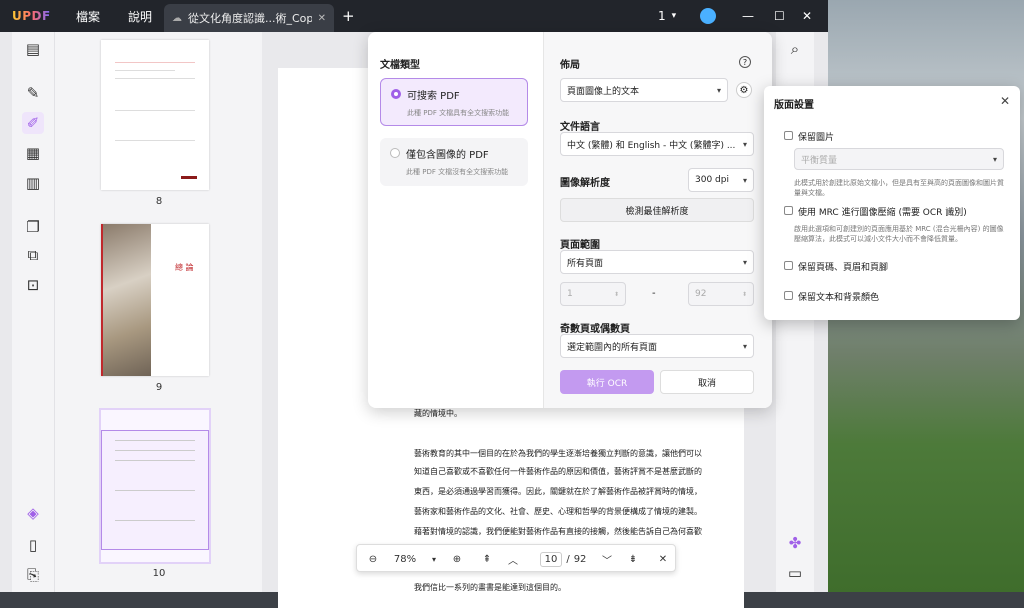 Image resolution: width=1024 pixels, height=608 pixels. I want to click on quality-select: 平衡質量 ▾, so click(899, 159).